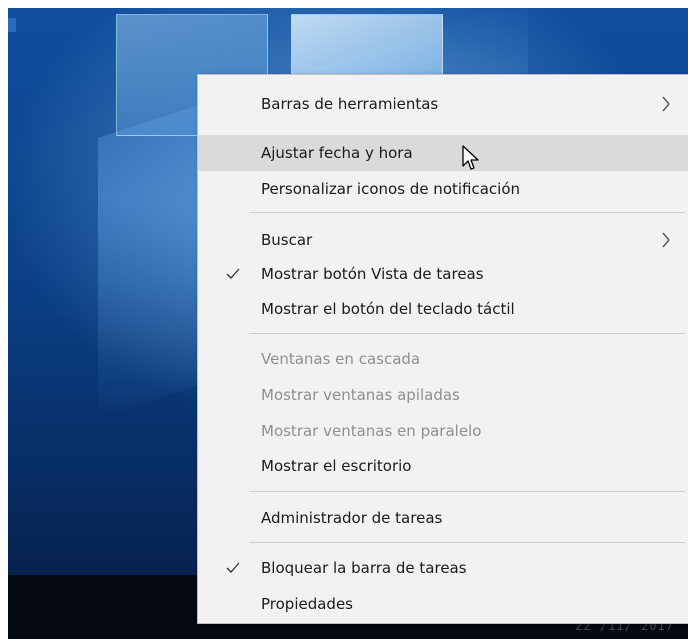 The height and width of the screenshot is (639, 688). Describe the element at coordinates (364, 568) in the screenshot. I see `menu-item-label: Bloquear la barra de tareas` at that location.